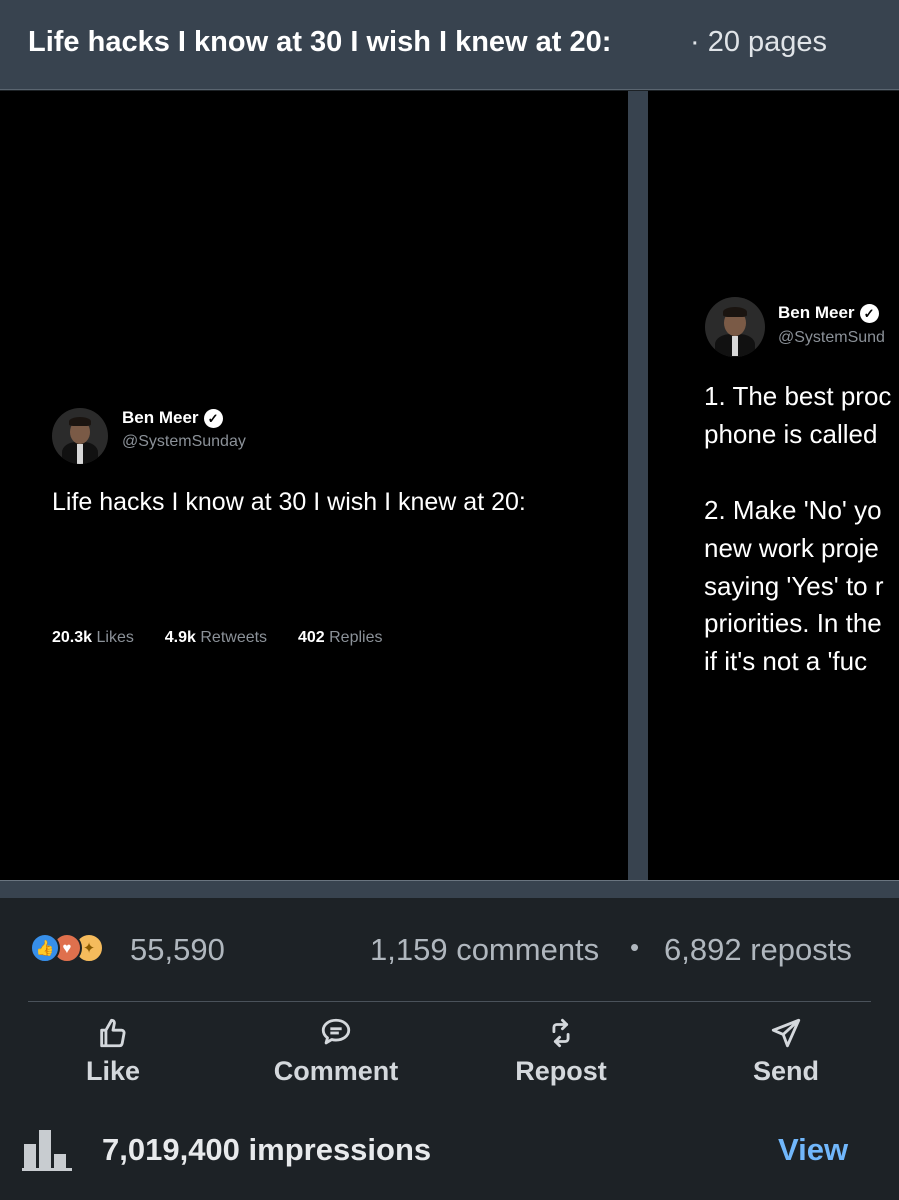 The image size is (899, 1200). I want to click on reaction-count: 55,590, so click(177, 950).